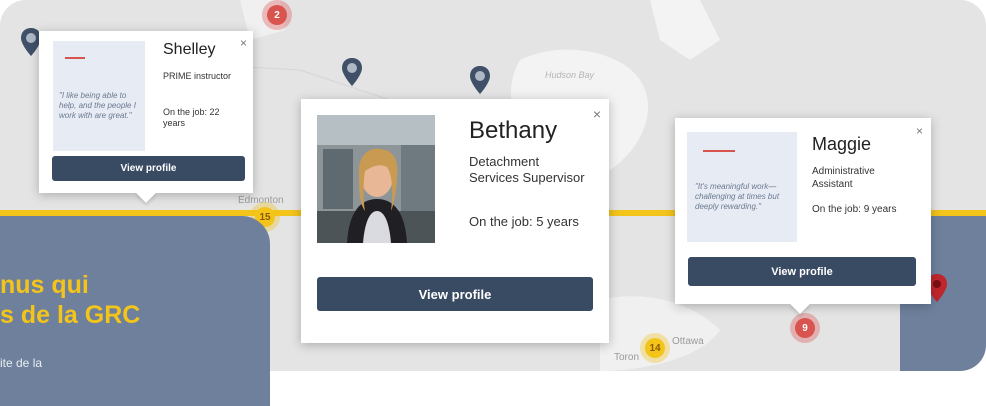  I want to click on map-label-toronto: Toron, so click(627, 357).